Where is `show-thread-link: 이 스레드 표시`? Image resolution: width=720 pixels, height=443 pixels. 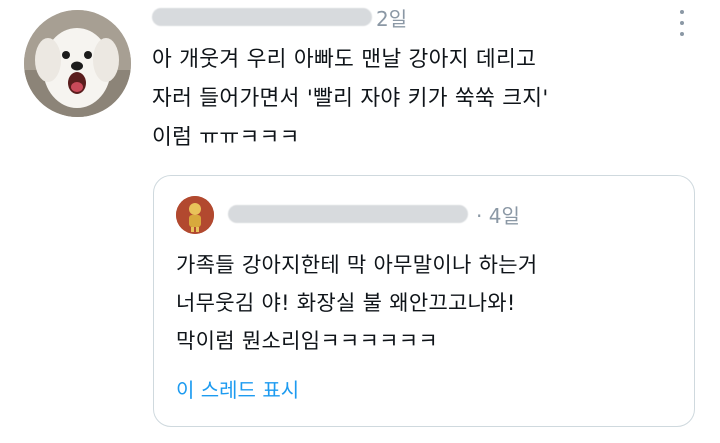
show-thread-link: 이 스레드 표시 is located at coordinates (237, 388).